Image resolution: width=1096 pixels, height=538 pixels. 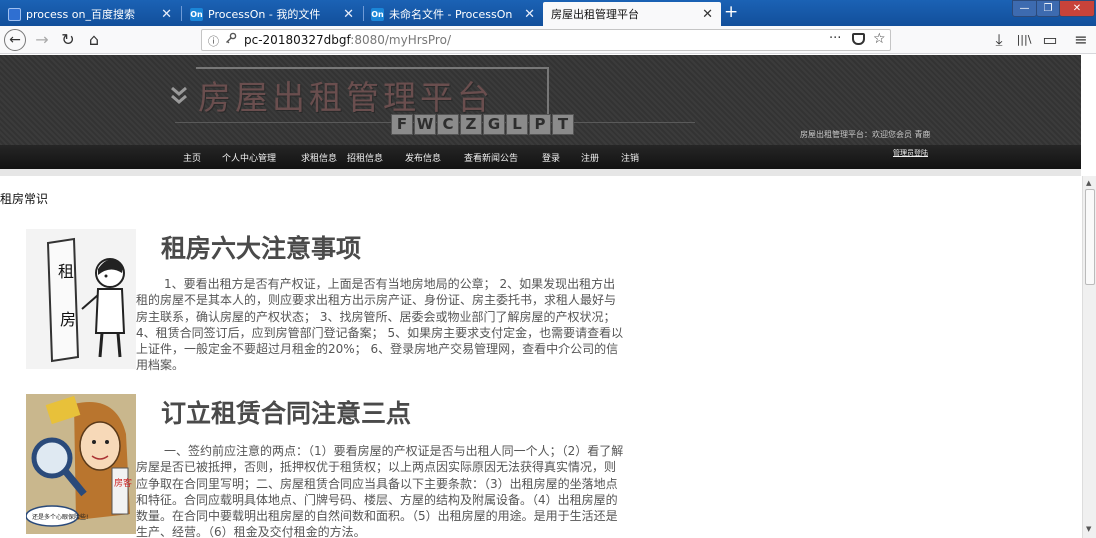 I want to click on logo-letter: W, so click(x=425, y=124).